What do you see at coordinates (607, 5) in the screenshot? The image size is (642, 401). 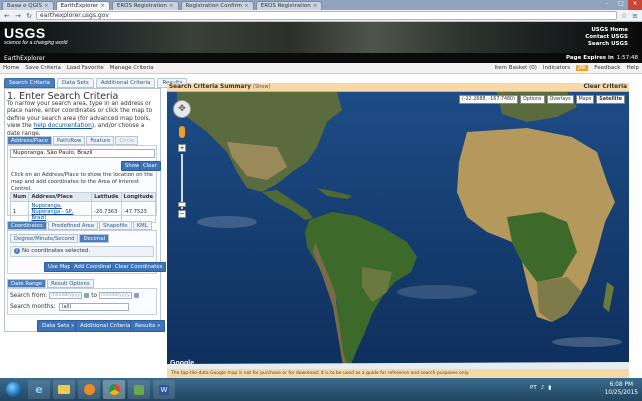 I see `minimize-icon: –` at bounding box center [607, 5].